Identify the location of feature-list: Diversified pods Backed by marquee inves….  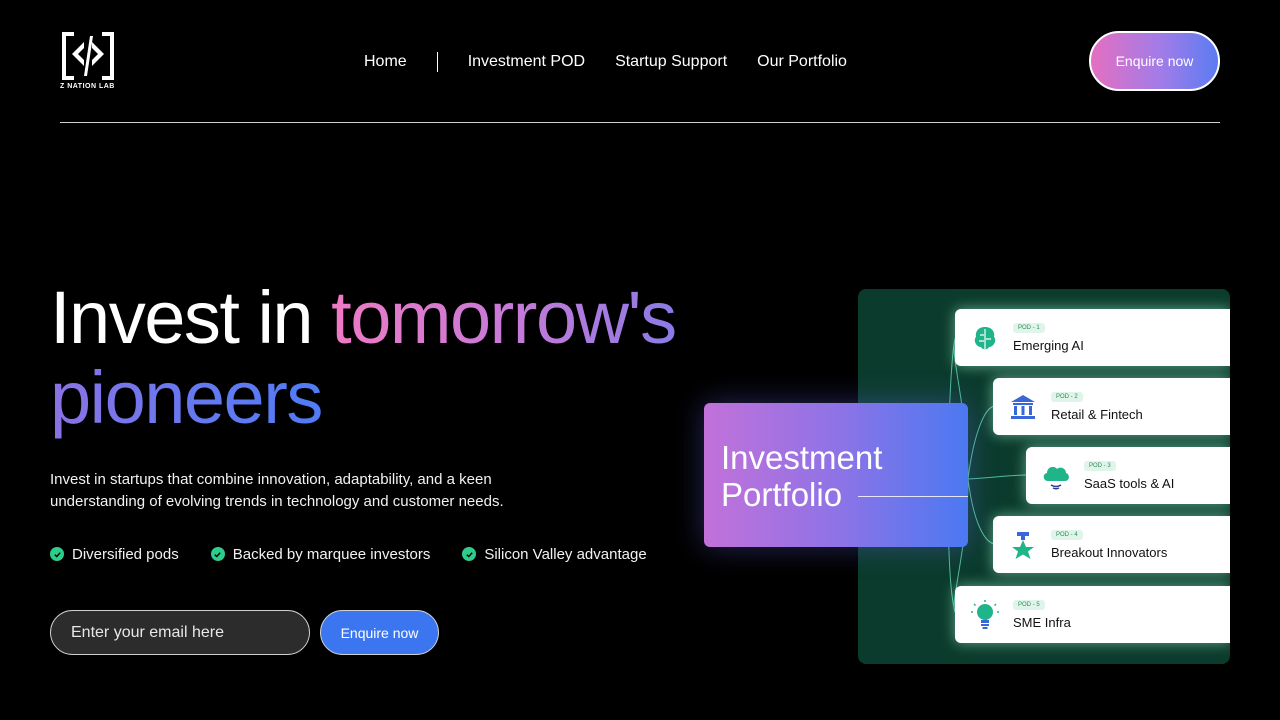
(364, 554).